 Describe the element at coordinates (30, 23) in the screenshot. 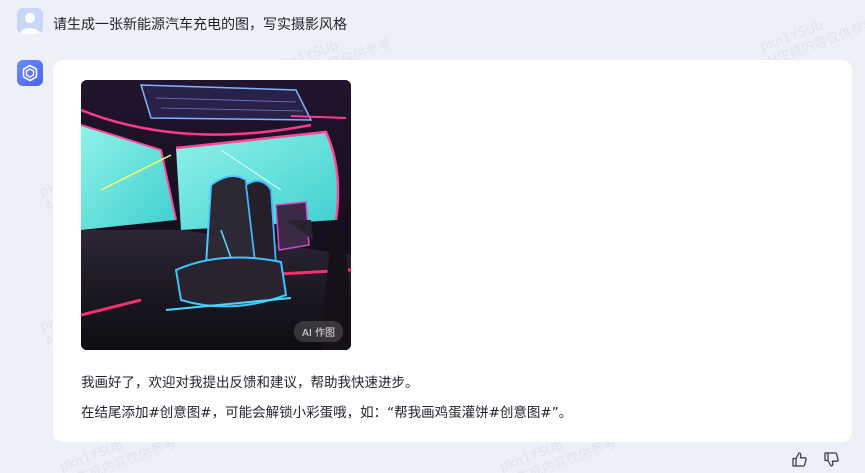

I see `user-icon` at that location.